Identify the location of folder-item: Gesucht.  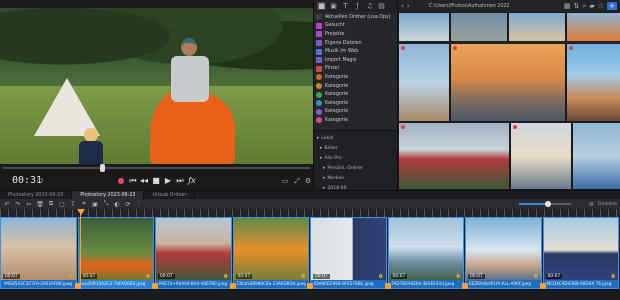
(356, 26).